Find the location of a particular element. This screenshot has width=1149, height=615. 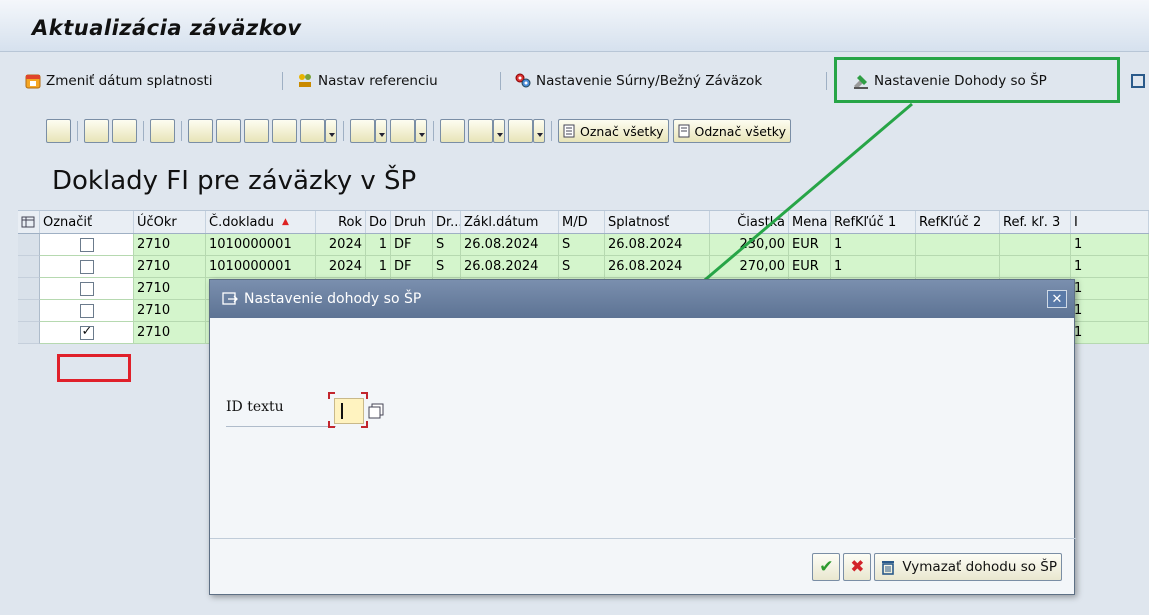

col-header-debit-credit: M/D is located at coordinates (582, 222).